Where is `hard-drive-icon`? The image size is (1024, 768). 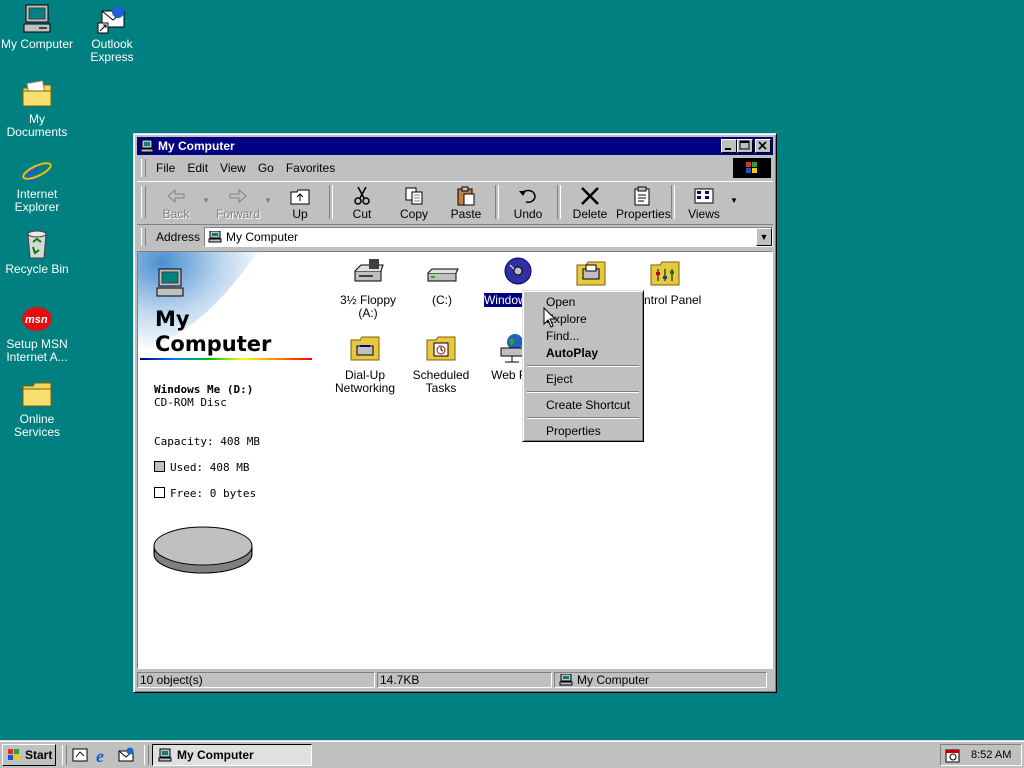 hard-drive-icon is located at coordinates (442, 273).